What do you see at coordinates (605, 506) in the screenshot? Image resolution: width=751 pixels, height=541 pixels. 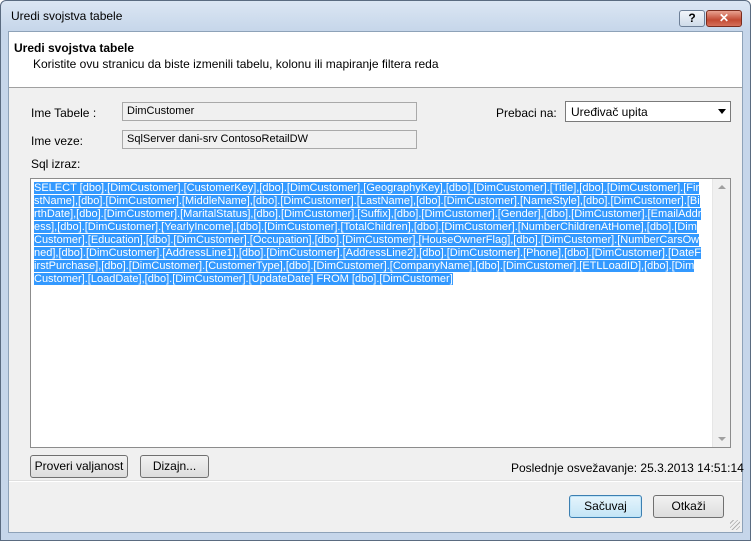 I see `save-button: Sačuvaj` at bounding box center [605, 506].